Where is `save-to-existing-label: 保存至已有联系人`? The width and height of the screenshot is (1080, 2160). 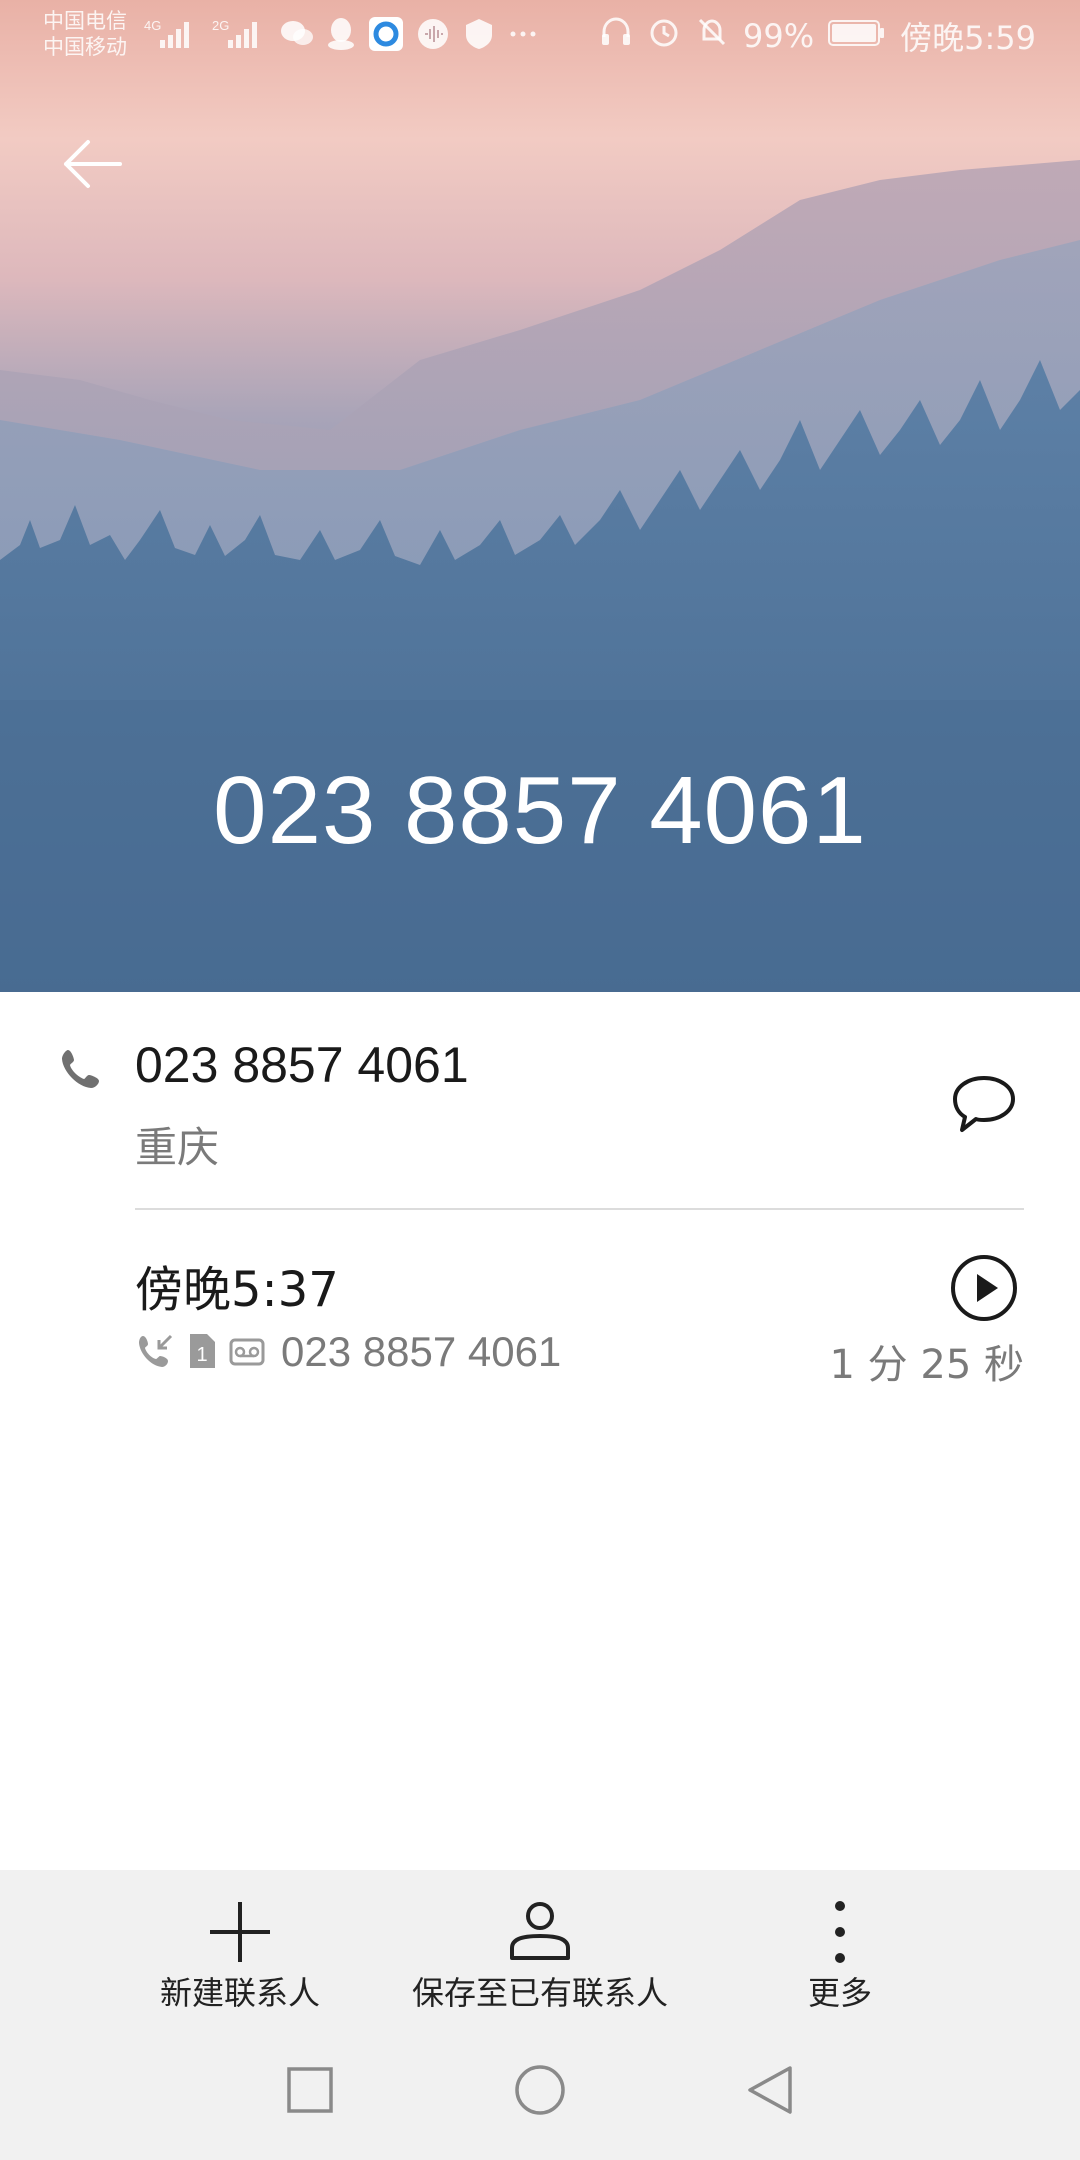
save-to-existing-label: 保存至已有联系人 is located at coordinates (539, 1993).